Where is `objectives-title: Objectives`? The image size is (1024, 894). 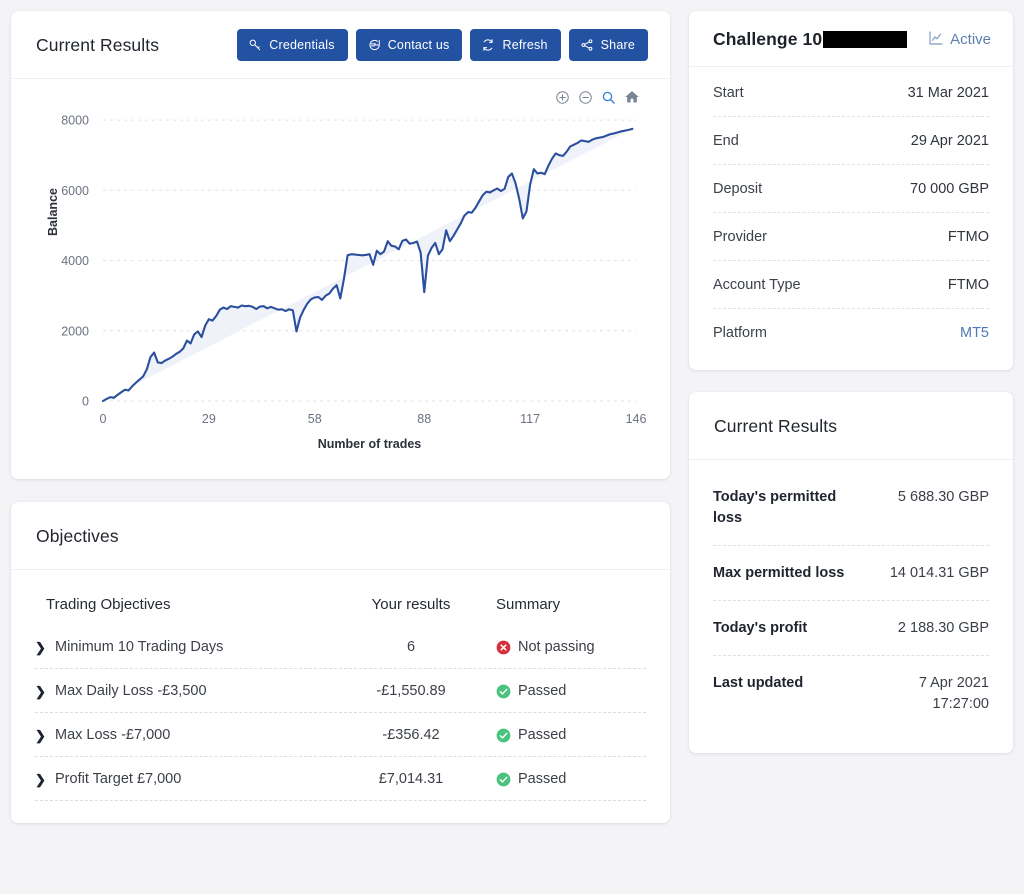 objectives-title: Objectives is located at coordinates (77, 535).